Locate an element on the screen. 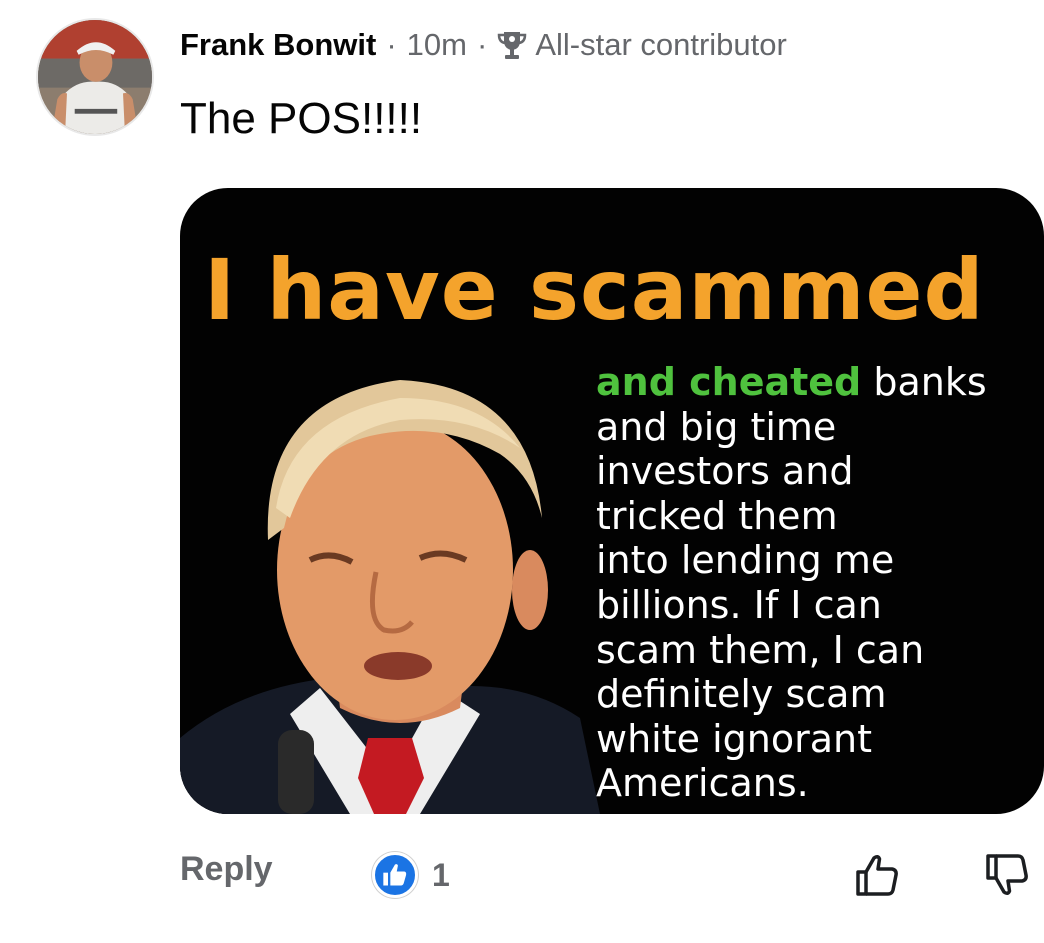  comment-text: The POS!!!!! is located at coordinates (301, 118).